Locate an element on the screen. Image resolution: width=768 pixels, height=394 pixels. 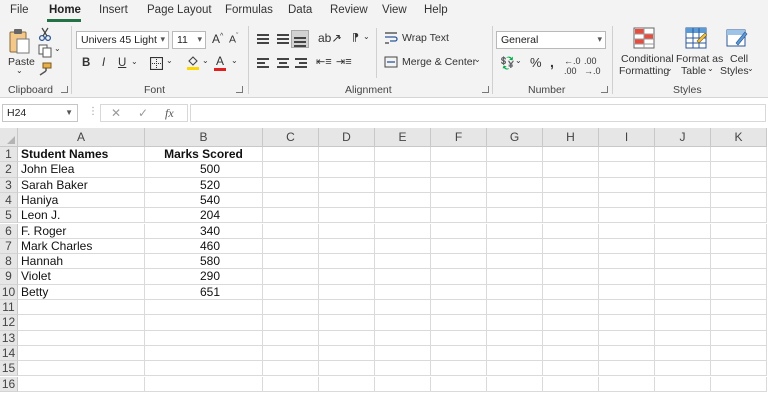
borders-icon is located at coordinates (156, 63).